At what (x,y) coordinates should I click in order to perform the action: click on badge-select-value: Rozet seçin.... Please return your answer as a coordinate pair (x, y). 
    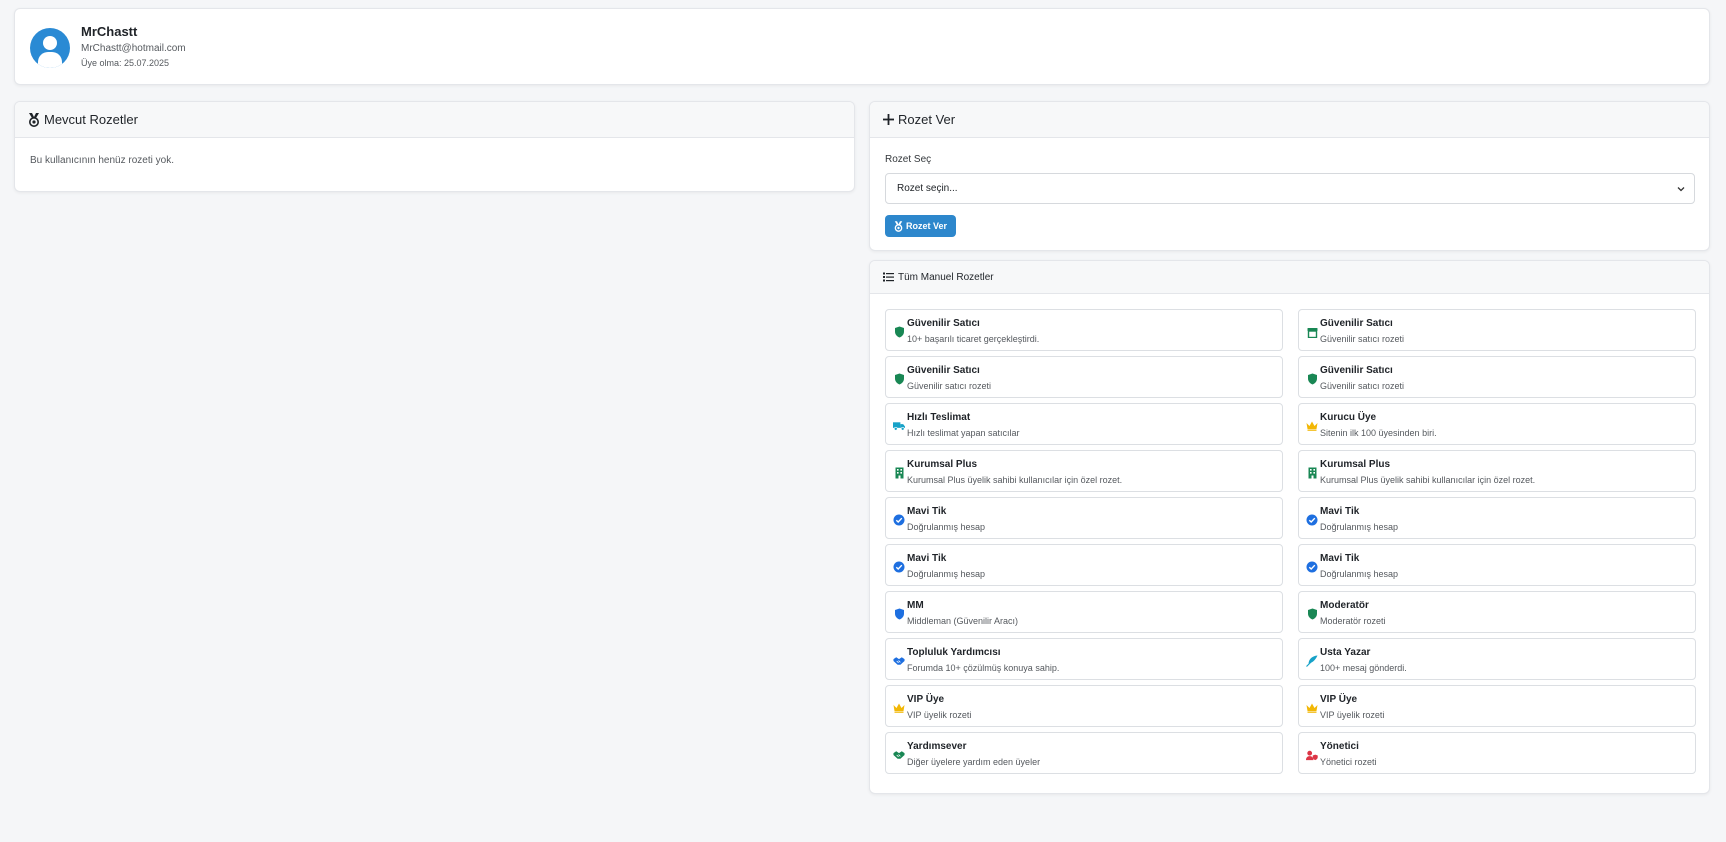
    Looking at the image, I should click on (927, 188).